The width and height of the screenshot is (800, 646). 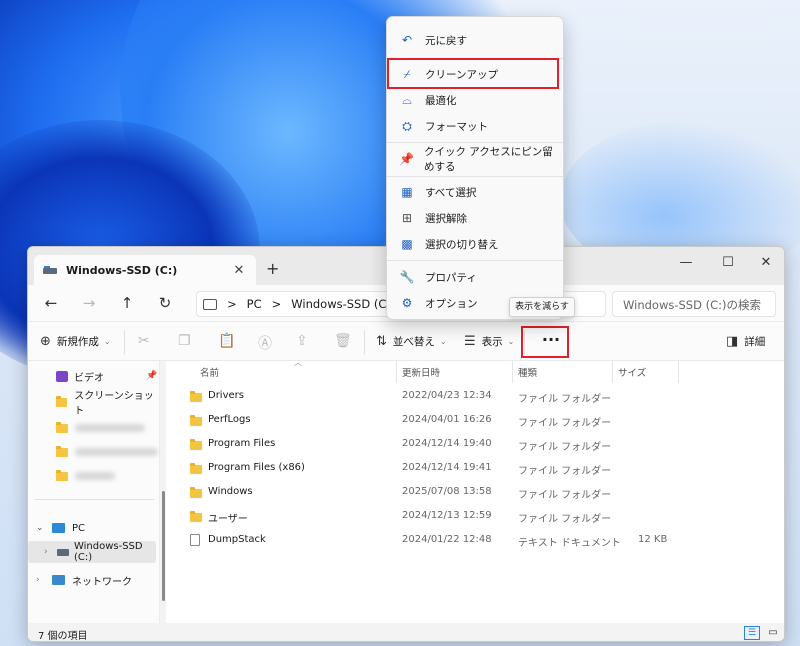 I want to click on search-input: Windows-SSD (C:)の検索, so click(x=694, y=304).